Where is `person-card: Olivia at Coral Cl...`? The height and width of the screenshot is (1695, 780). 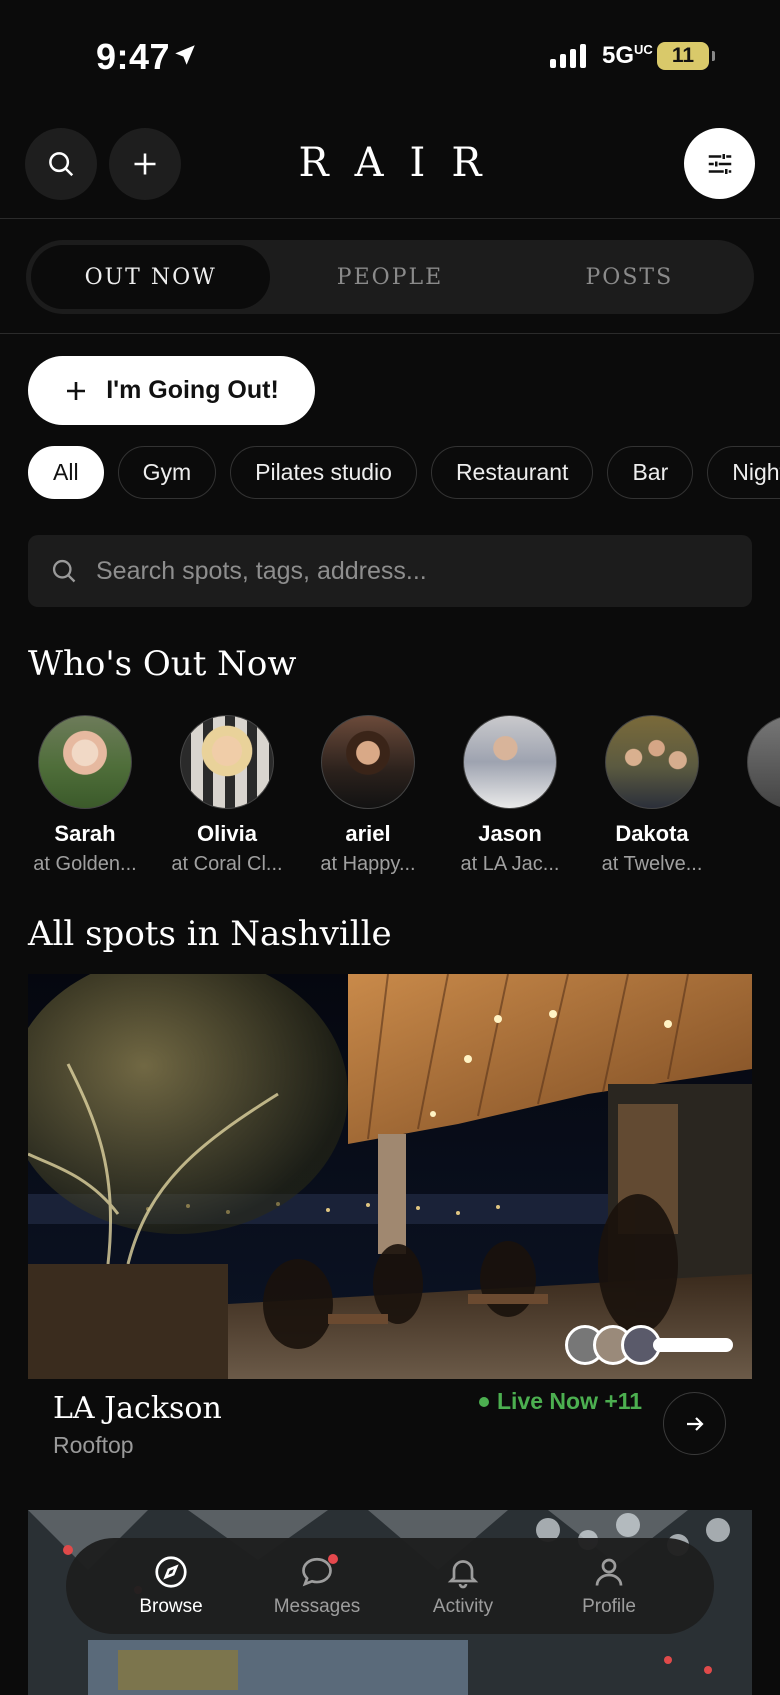
person-card: Olivia at Coral Cl... is located at coordinates (227, 794).